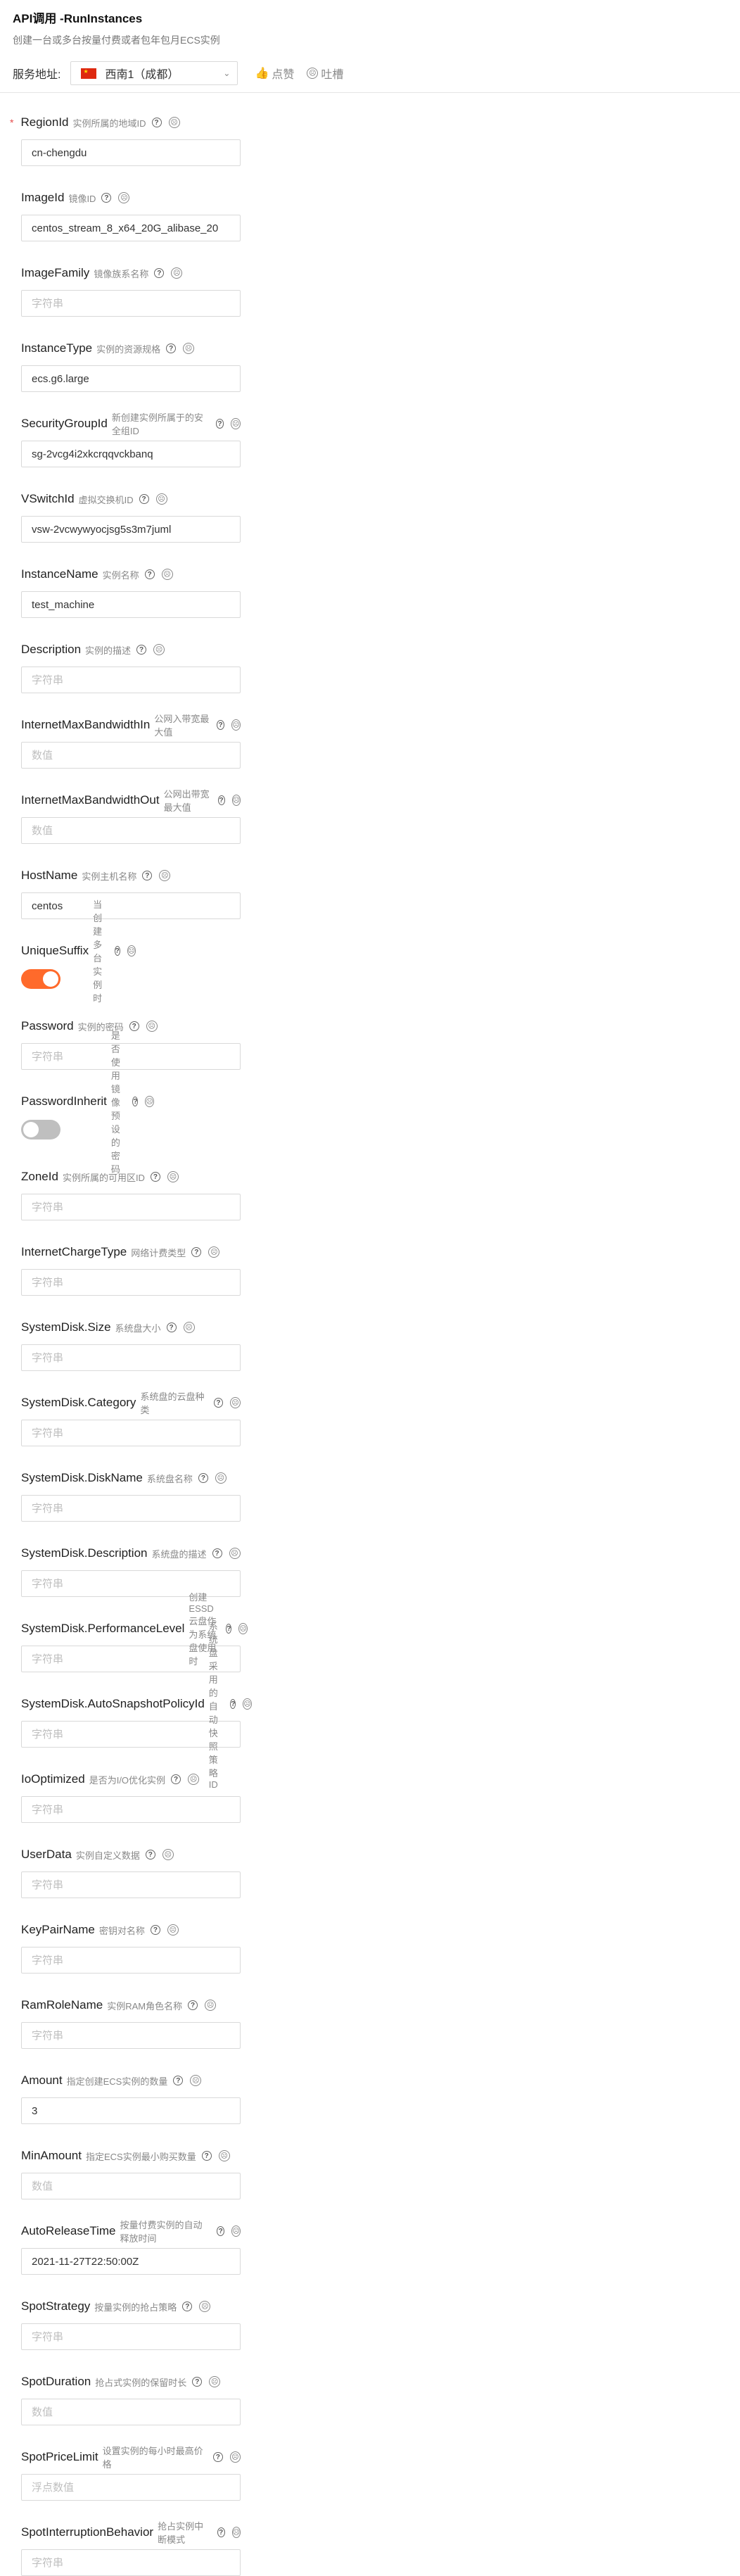 The image size is (740, 2576). I want to click on spotstrategy-input, so click(131, 2336).